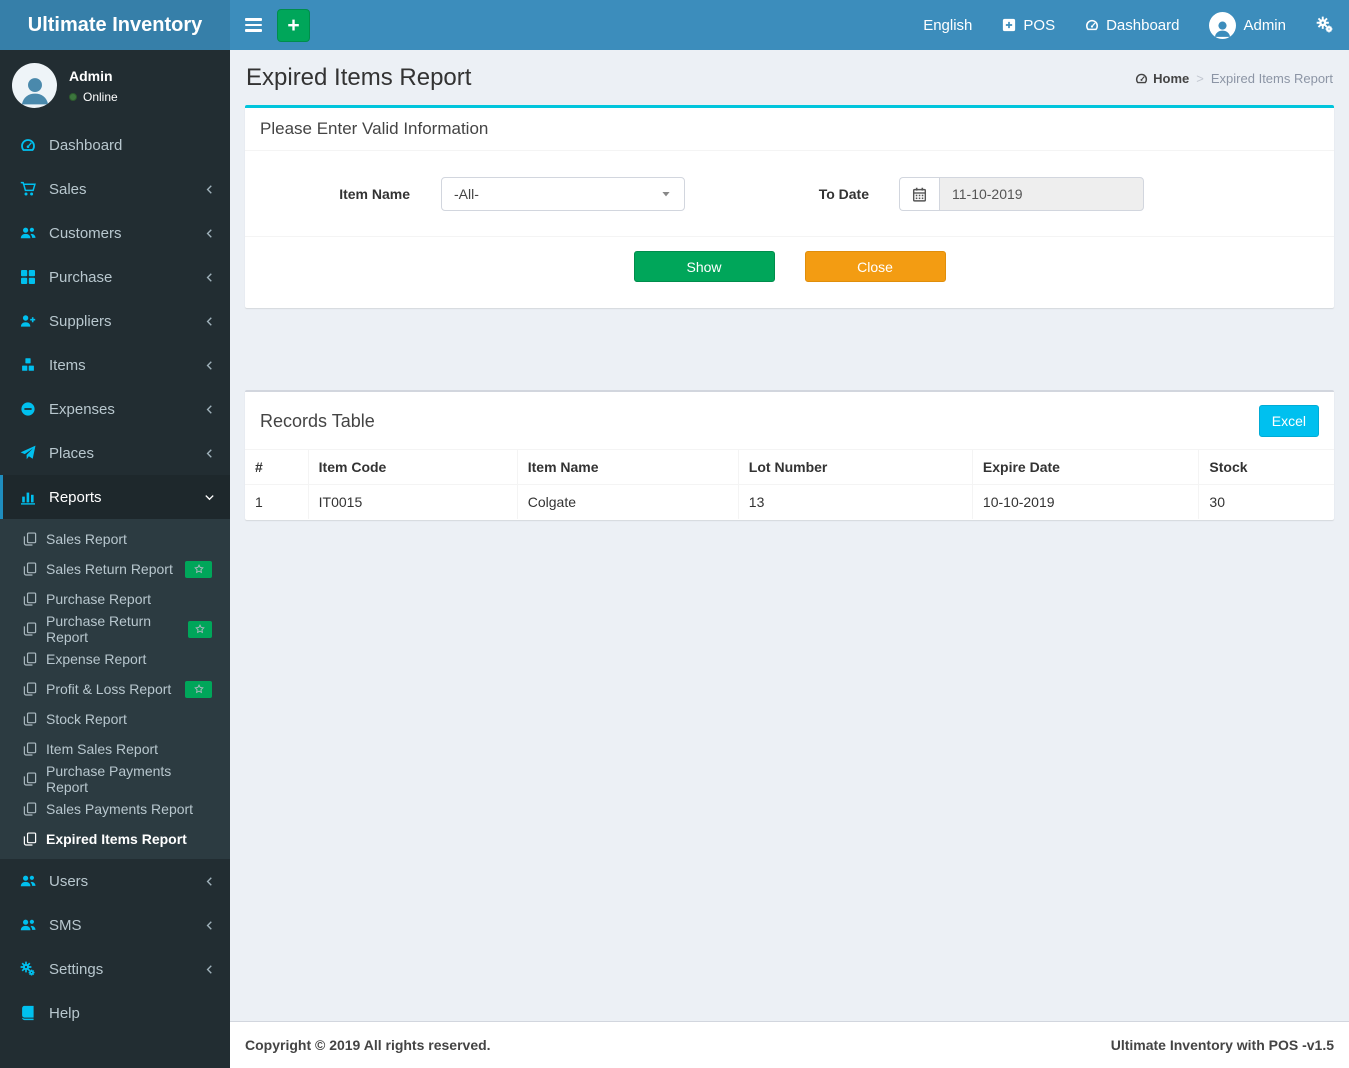 The image size is (1349, 1068). Describe the element at coordinates (1085, 467) in the screenshot. I see `column-header-expire-date: Expire Date` at that location.